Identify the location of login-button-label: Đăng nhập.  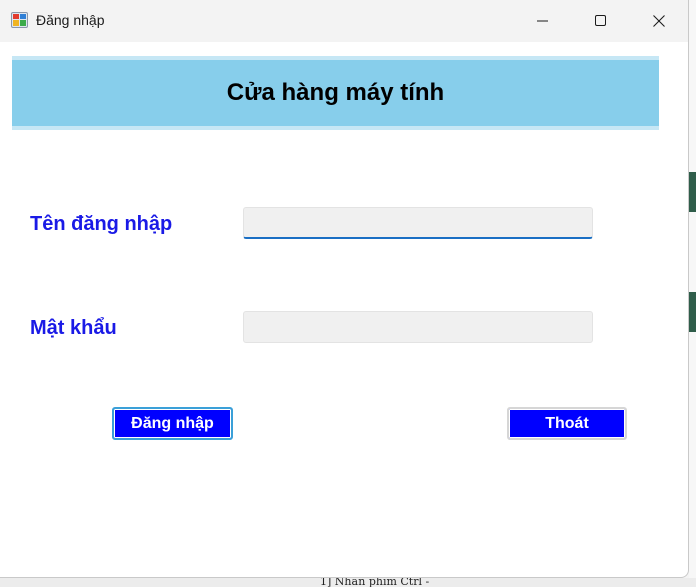
(172, 423).